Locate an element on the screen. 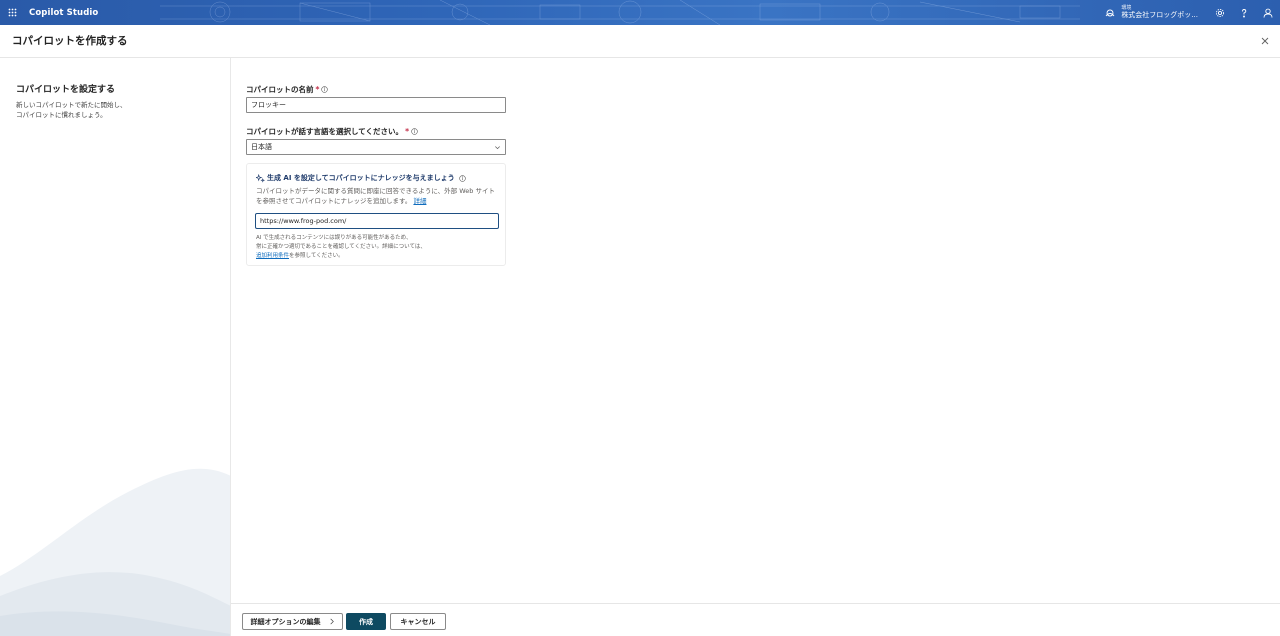 This screenshot has width=1280, height=636. settings-icon is located at coordinates (1220, 12).